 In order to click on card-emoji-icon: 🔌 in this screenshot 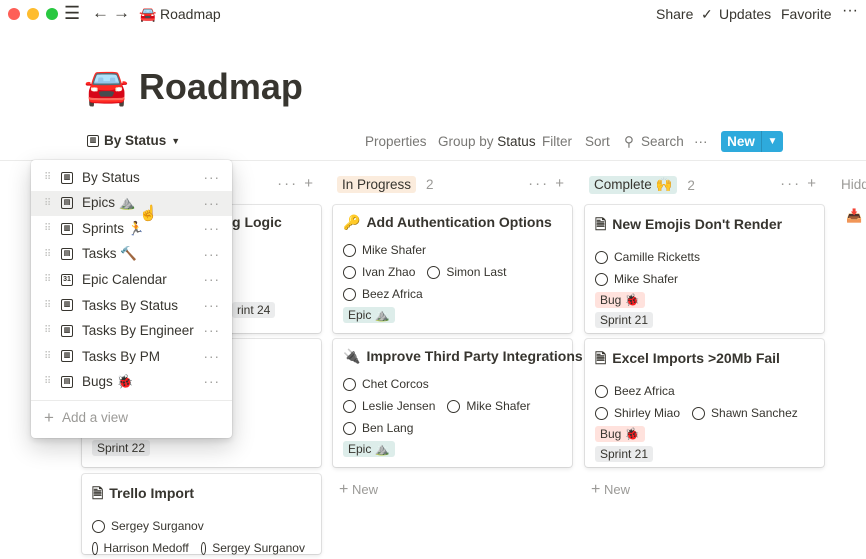, I will do `click(352, 356)`.